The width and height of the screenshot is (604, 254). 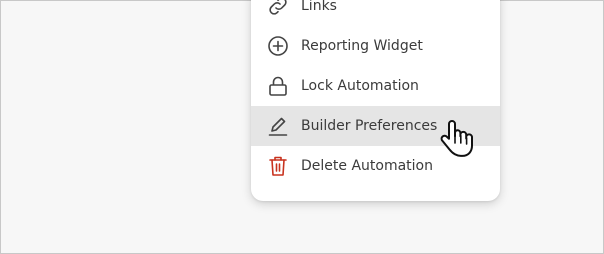 What do you see at coordinates (278, 86) in the screenshot?
I see `lock-icon` at bounding box center [278, 86].